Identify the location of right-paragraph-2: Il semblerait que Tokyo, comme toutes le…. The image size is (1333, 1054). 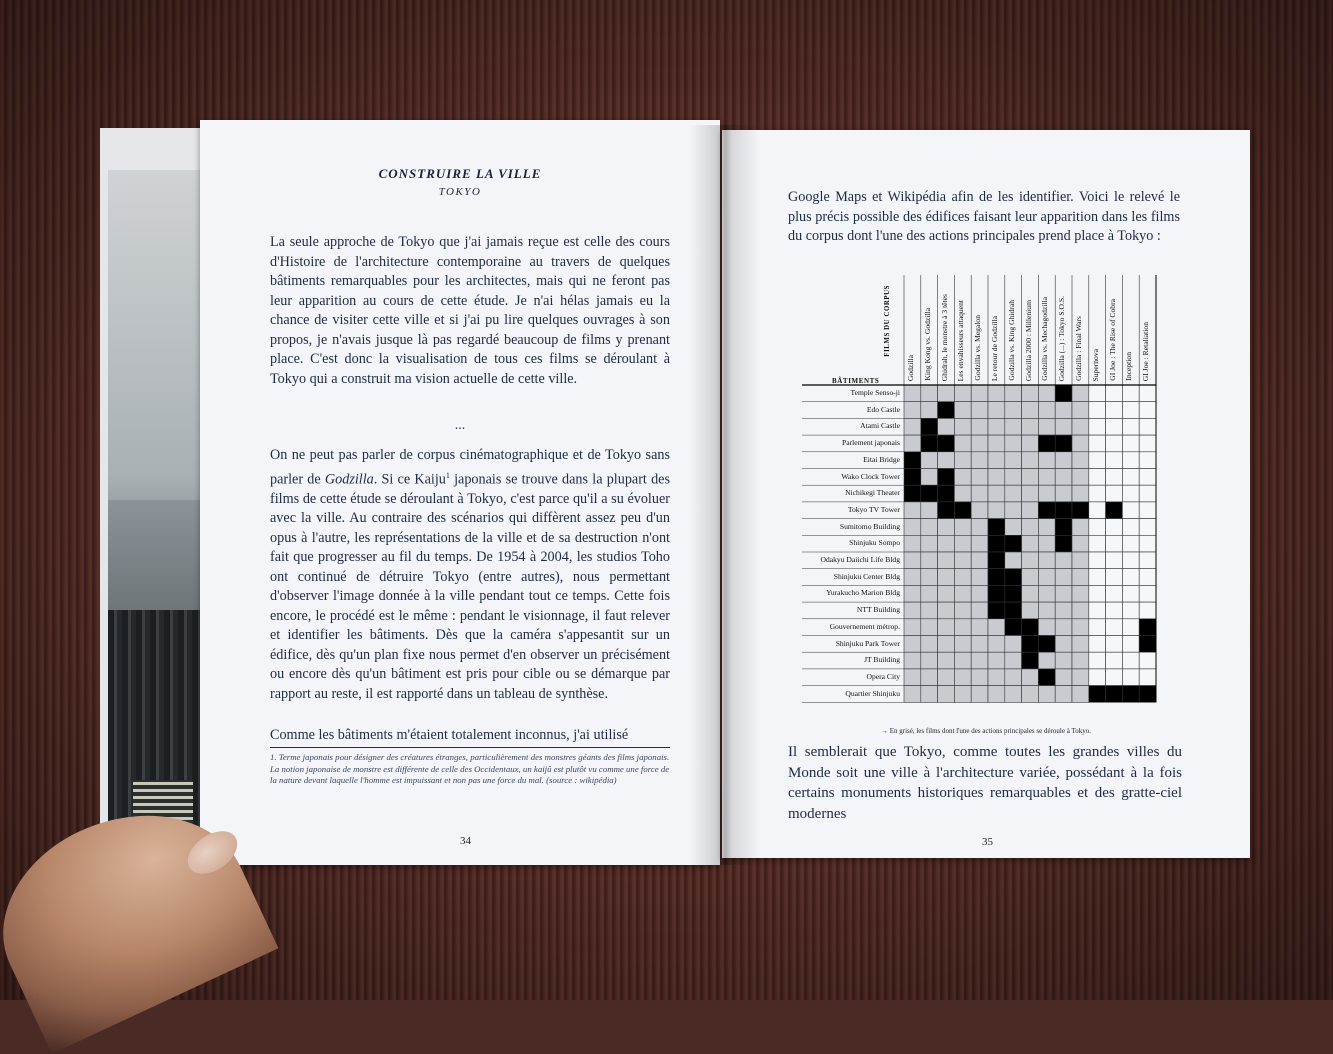
(985, 783).